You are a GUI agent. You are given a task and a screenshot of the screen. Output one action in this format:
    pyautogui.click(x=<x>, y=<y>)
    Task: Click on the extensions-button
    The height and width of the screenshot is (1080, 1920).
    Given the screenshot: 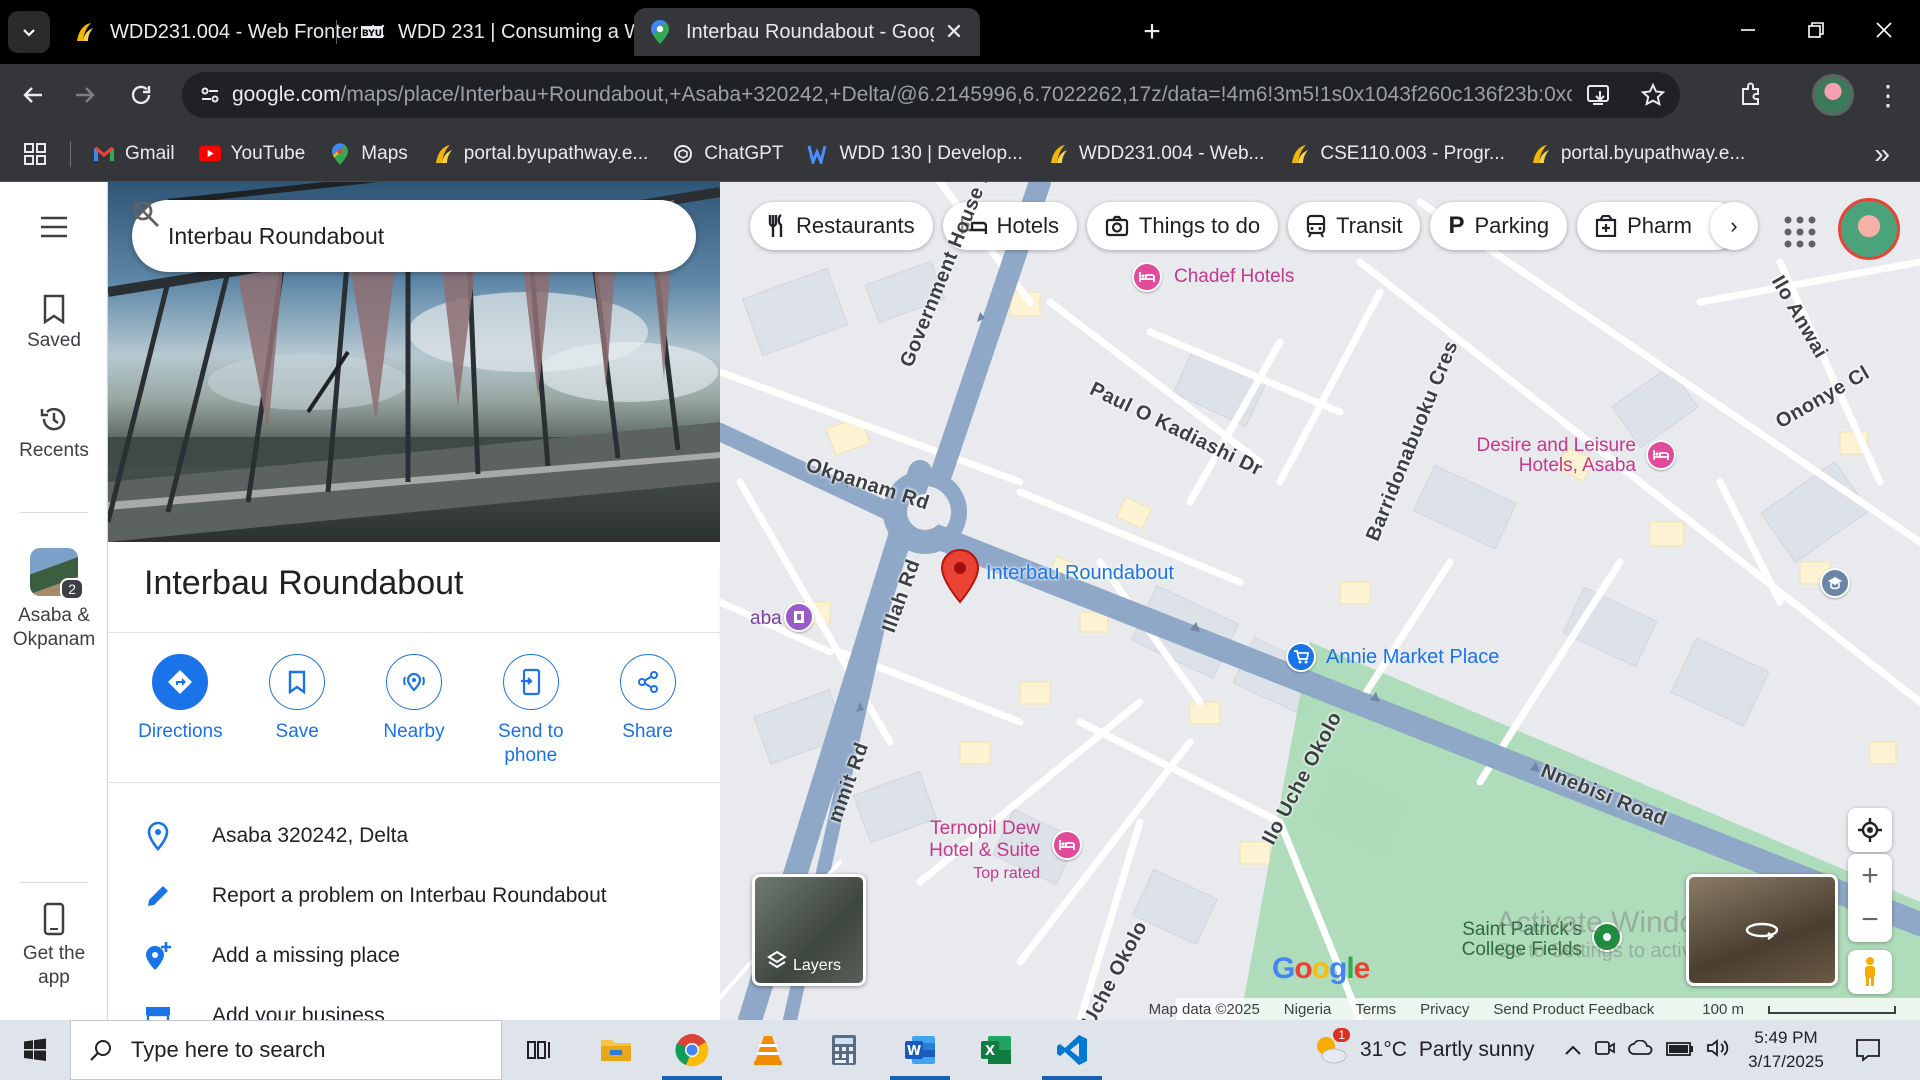 What is the action you would take?
    pyautogui.click(x=1751, y=95)
    